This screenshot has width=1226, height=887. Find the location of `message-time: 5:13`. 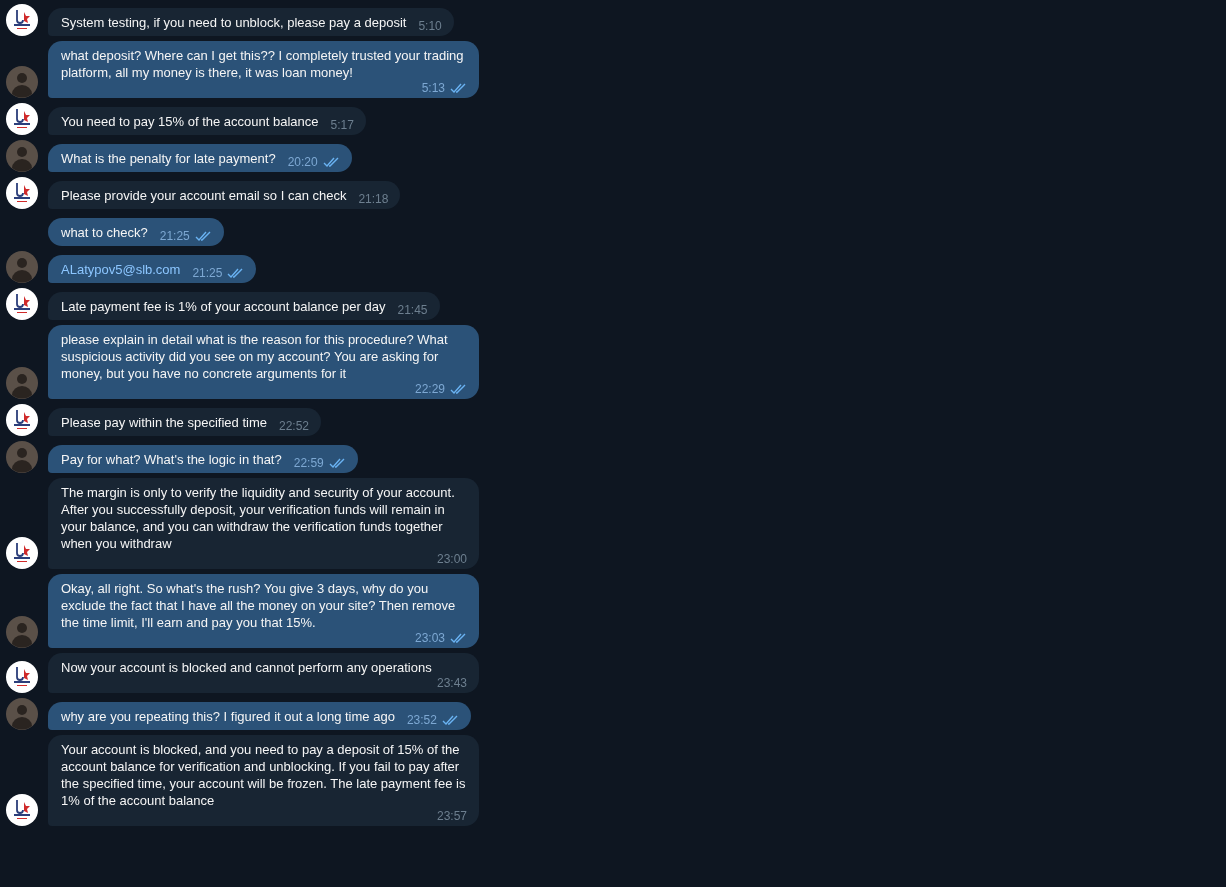

message-time: 5:13 is located at coordinates (433, 88).